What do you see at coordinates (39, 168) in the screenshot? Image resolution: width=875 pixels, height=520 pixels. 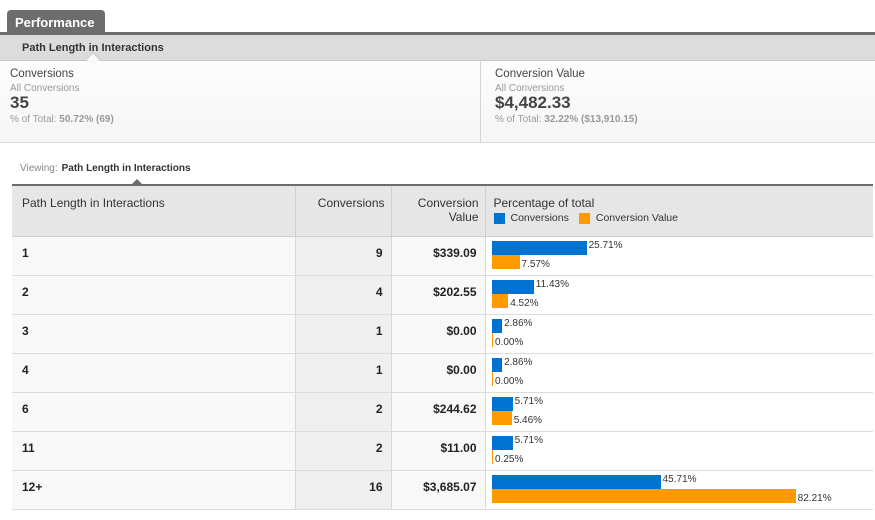 I see `viewing-prefix: Viewing:` at bounding box center [39, 168].